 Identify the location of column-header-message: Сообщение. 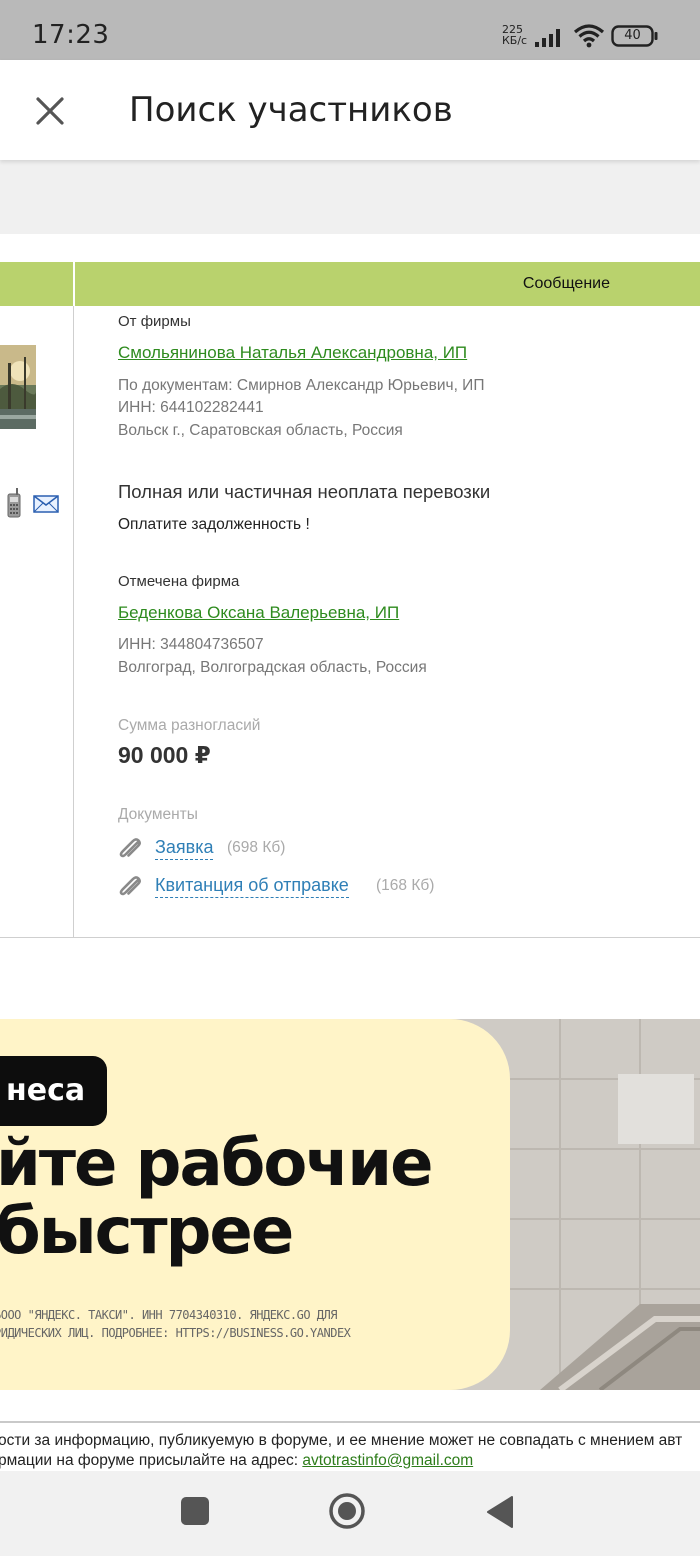
(566, 283).